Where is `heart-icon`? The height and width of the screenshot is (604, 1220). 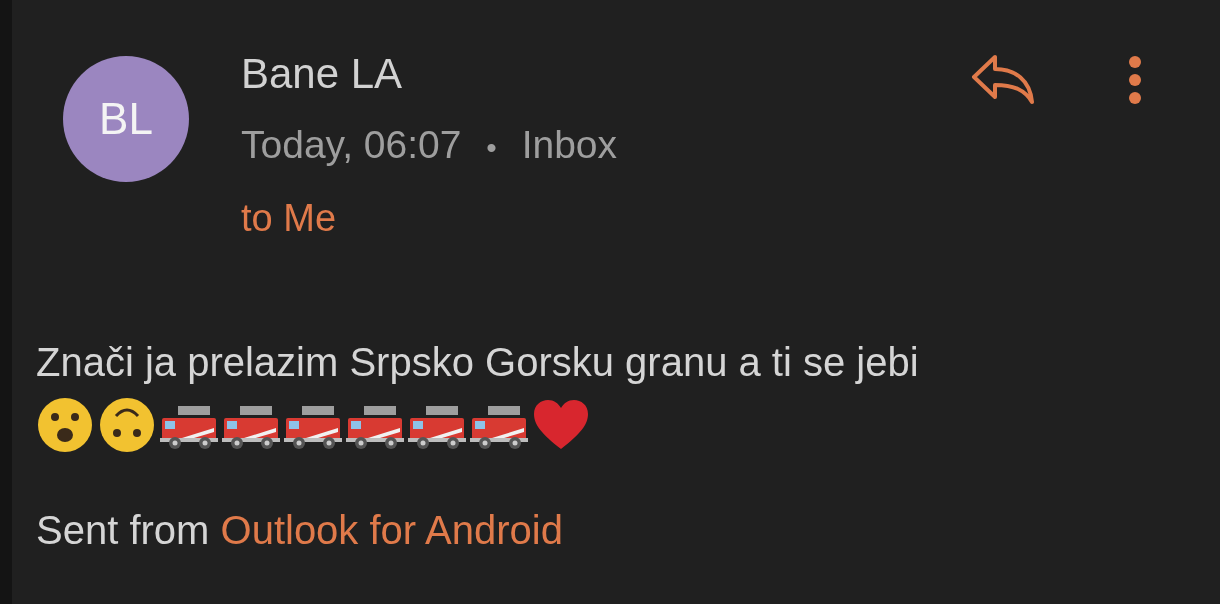
heart-icon is located at coordinates (561, 425).